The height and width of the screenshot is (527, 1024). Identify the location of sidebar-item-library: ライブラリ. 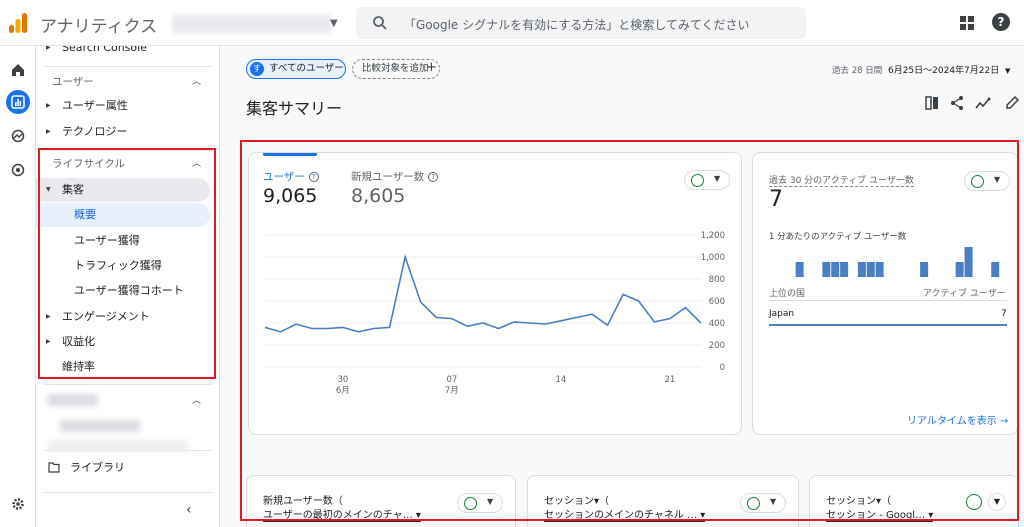
(127, 468).